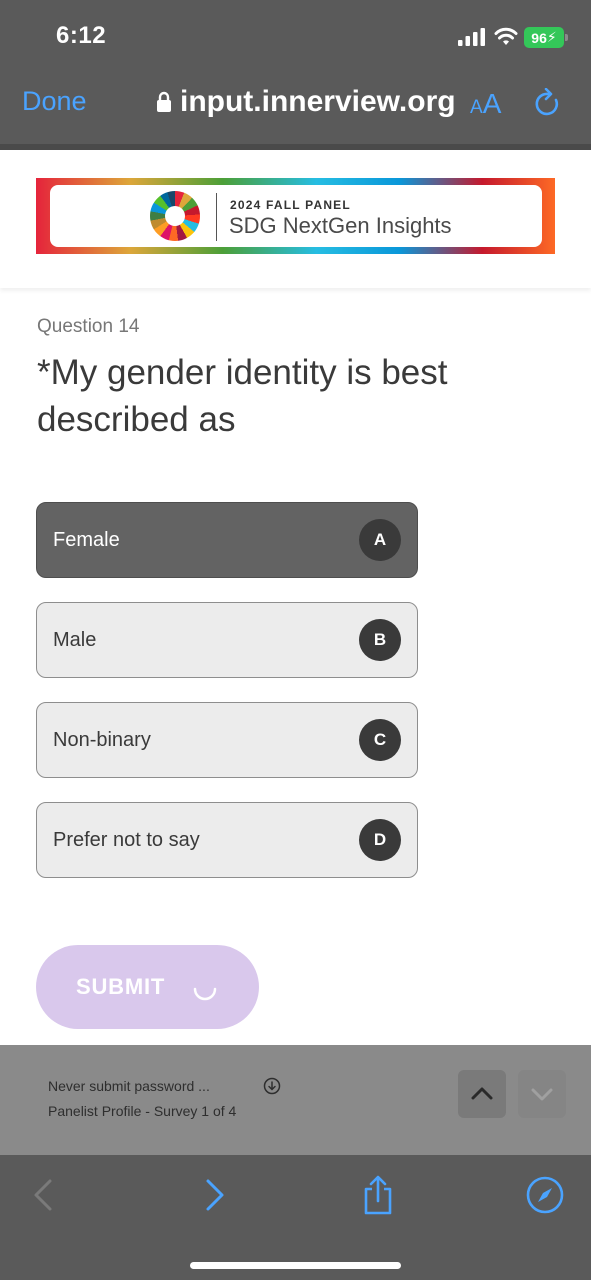 This screenshot has width=591, height=1280. I want to click on previous-match-button, so click(482, 1094).